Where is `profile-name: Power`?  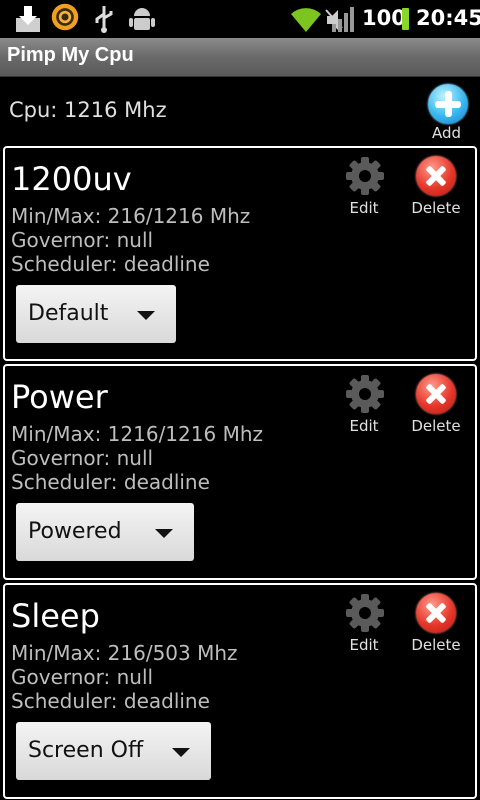
profile-name: Power is located at coordinates (59, 397).